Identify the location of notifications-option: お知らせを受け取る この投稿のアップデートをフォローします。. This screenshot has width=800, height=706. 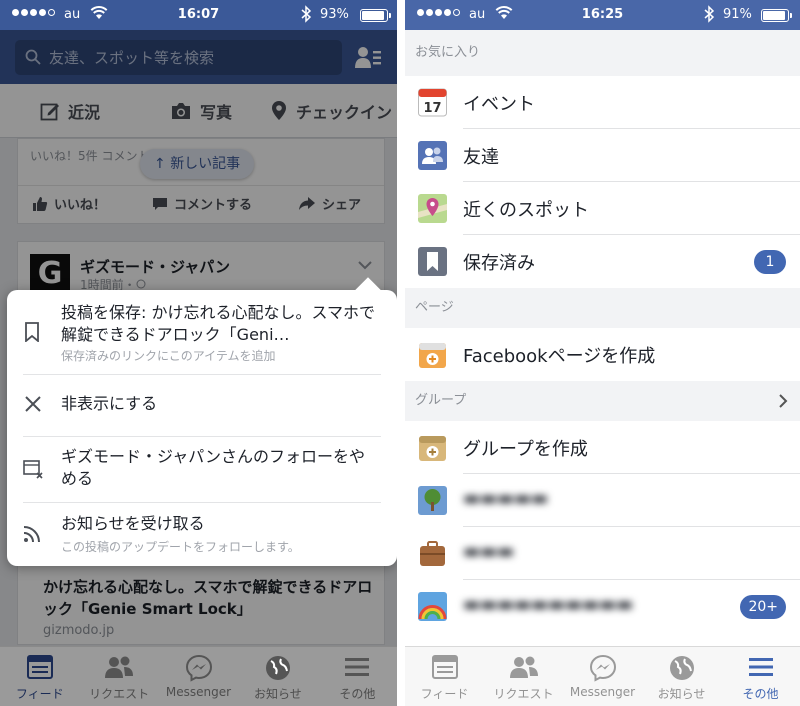
(202, 534).